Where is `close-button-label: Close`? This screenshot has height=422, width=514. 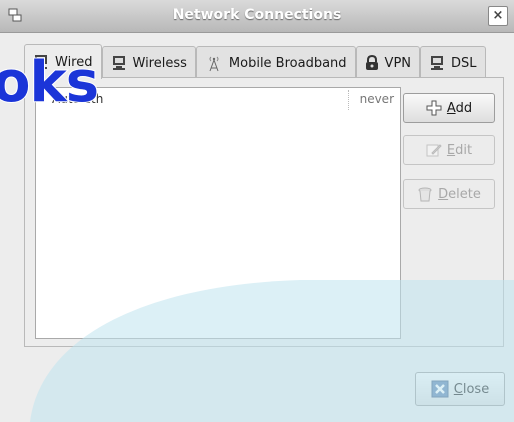
close-button-label: Close is located at coordinates (471, 389).